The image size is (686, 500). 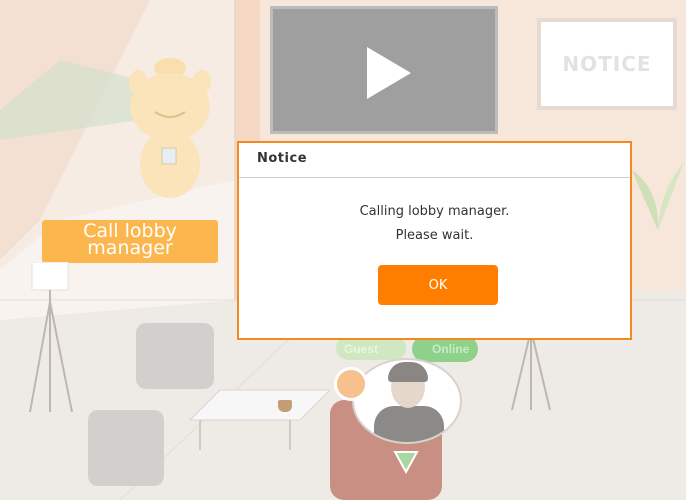 What do you see at coordinates (434, 211) in the screenshot?
I see `dialog-message-line: Calling lobby manager.` at bounding box center [434, 211].